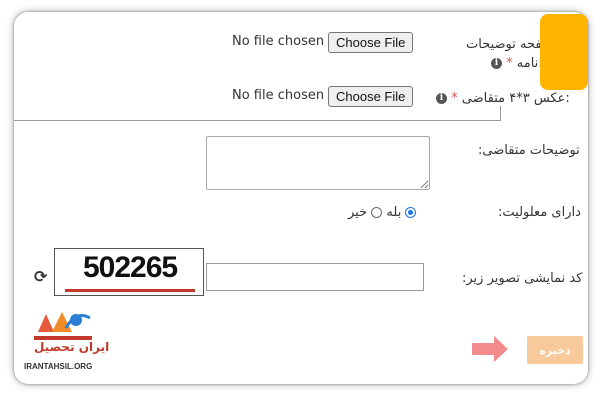  What do you see at coordinates (529, 150) in the screenshot?
I see `description-label: توضیحات متقاضی:` at bounding box center [529, 150].